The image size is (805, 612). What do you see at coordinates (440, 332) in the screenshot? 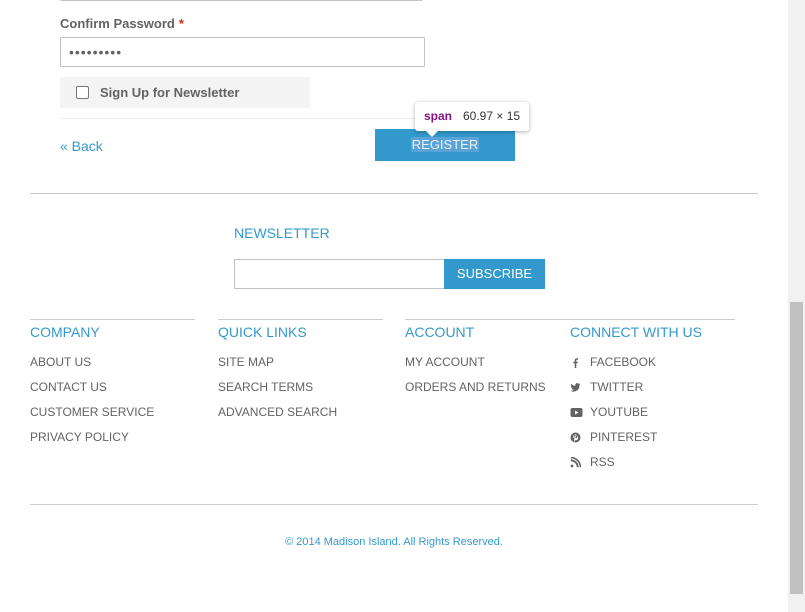
I see `footer-heading-account: Account` at bounding box center [440, 332].